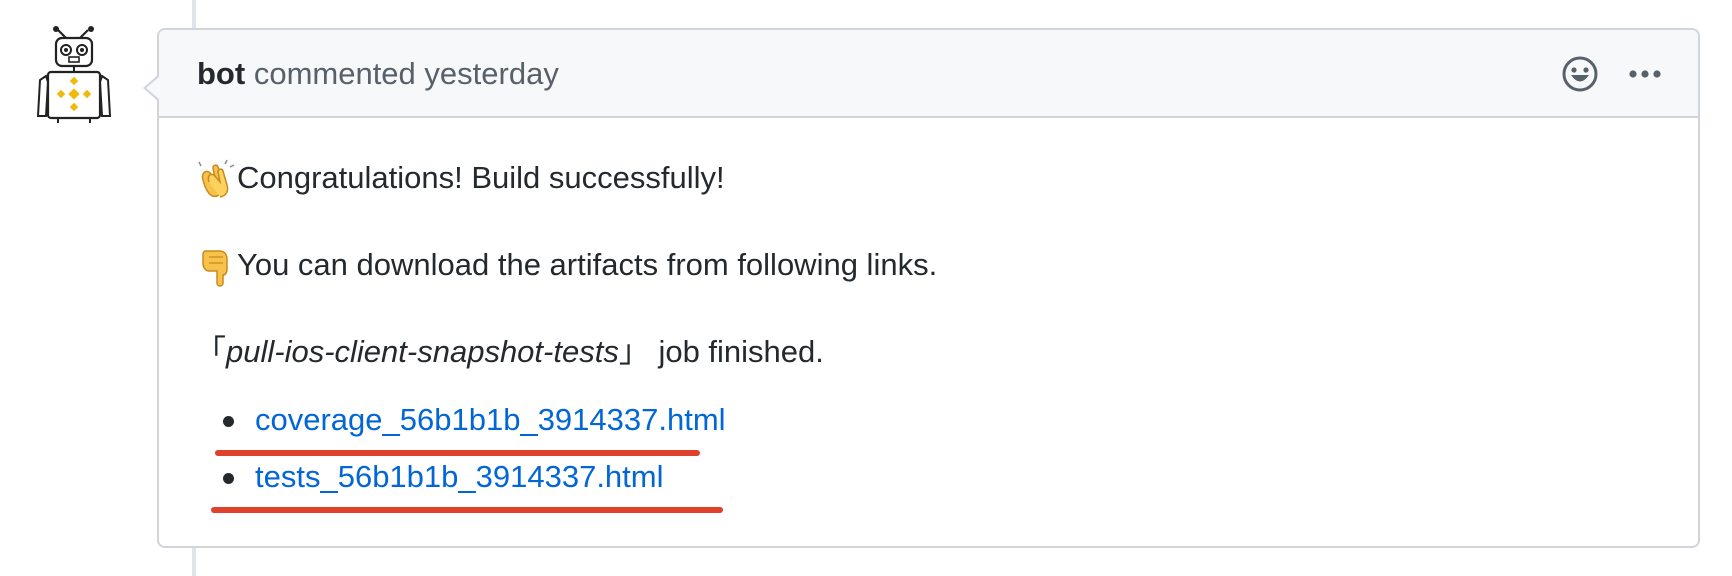 The image size is (1732, 576). I want to click on clapping-hands-icon, so click(216, 178).